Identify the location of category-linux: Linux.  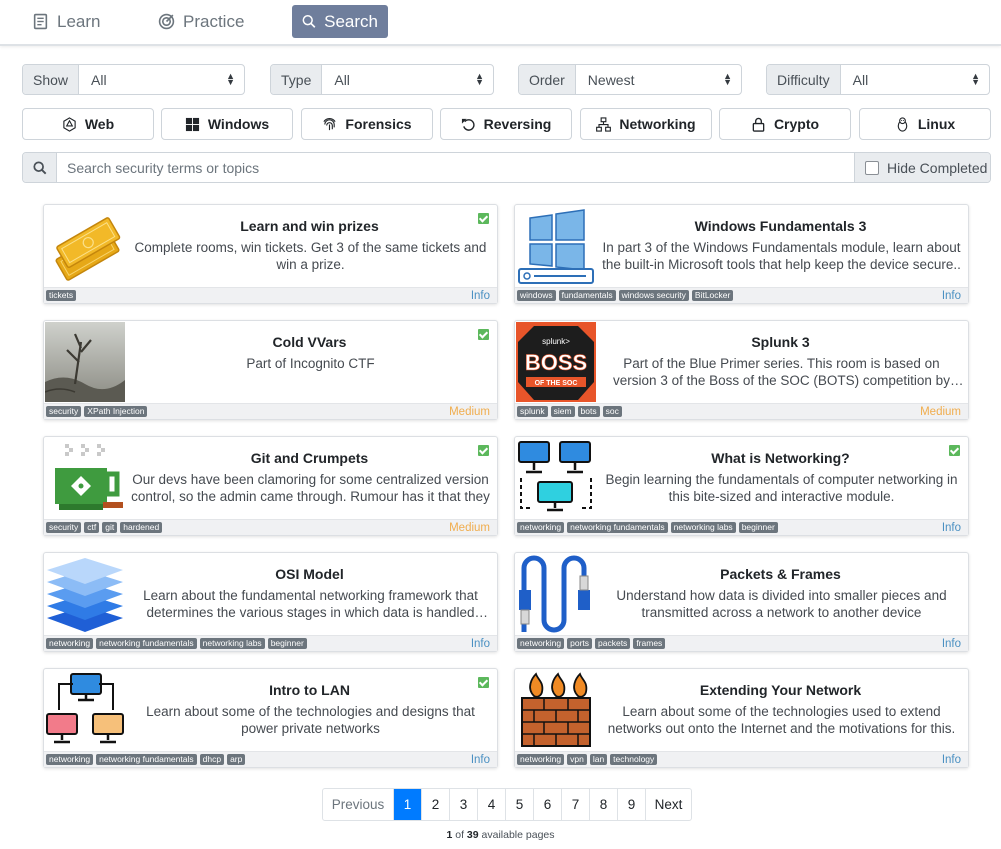
(925, 124).